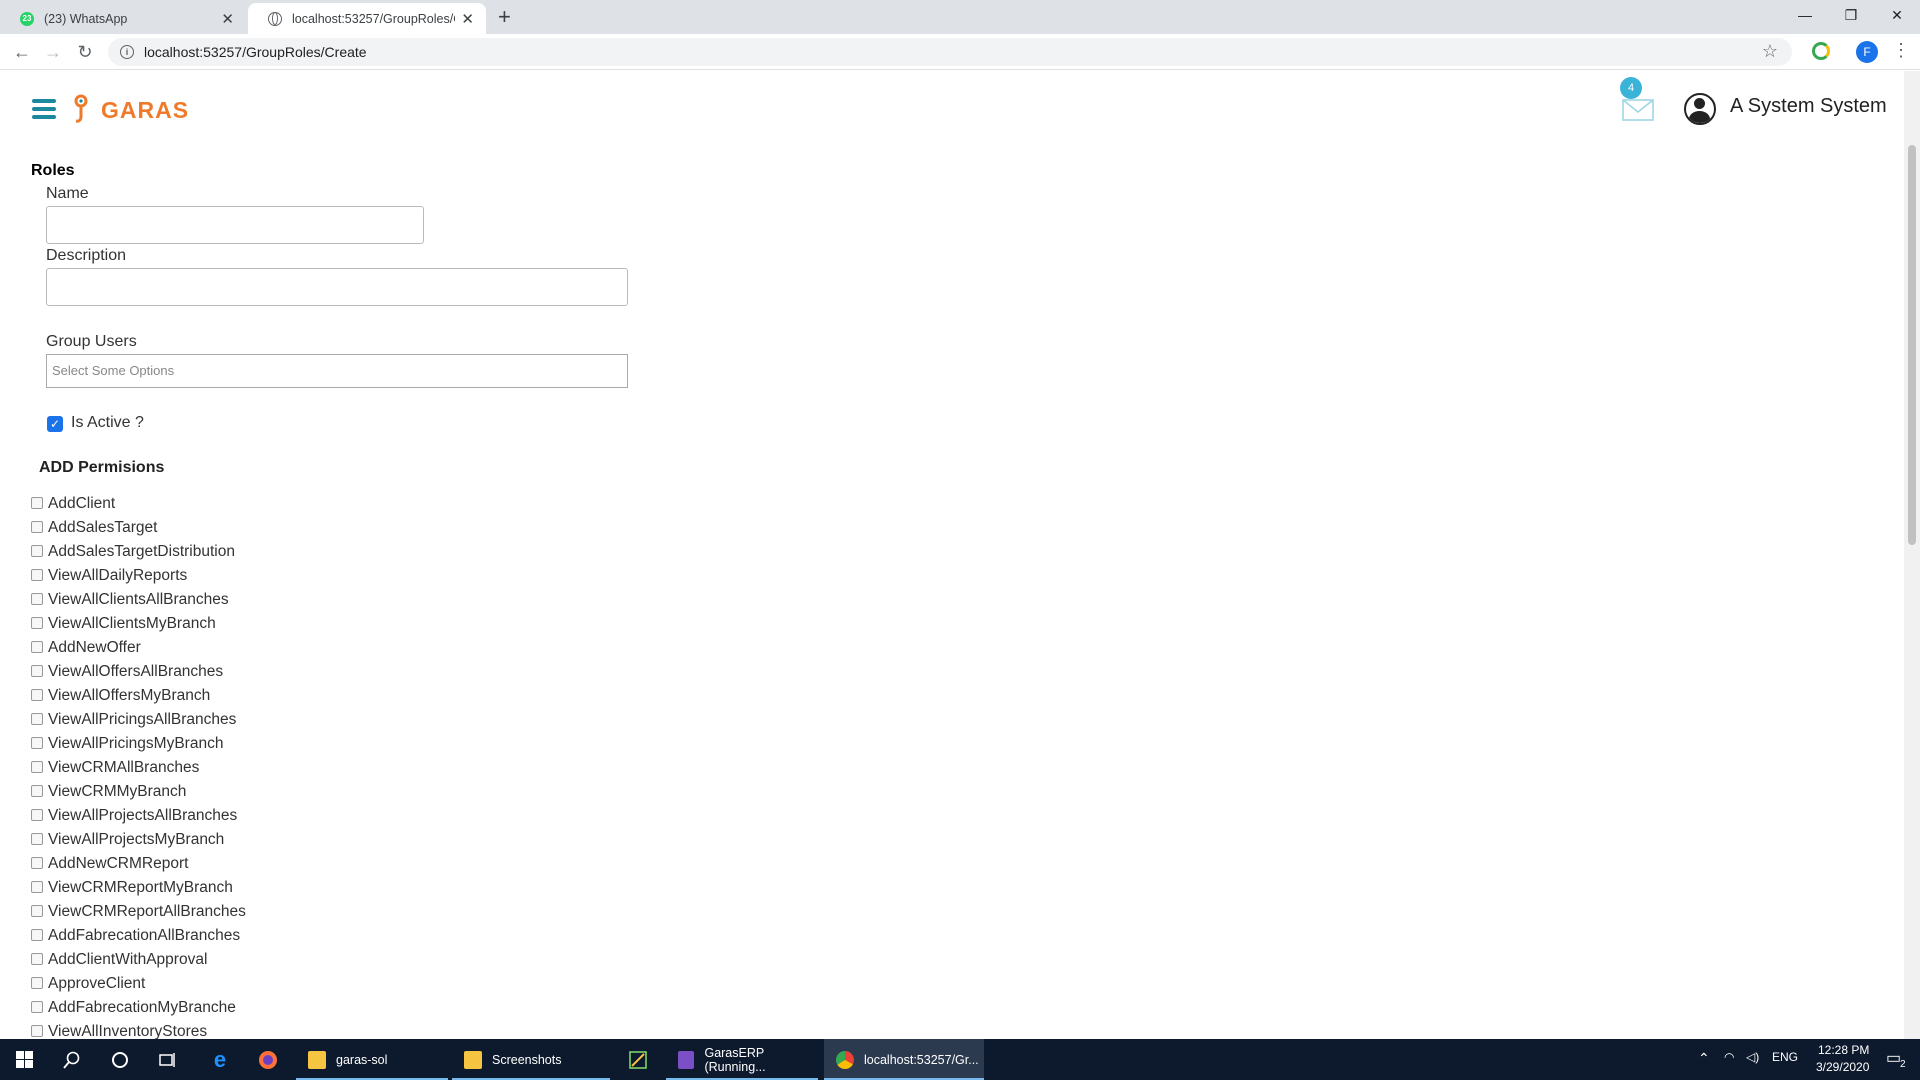 The height and width of the screenshot is (1080, 1920). Describe the element at coordinates (124, 767) in the screenshot. I see `permission-label: ViewCRMAllBranches` at that location.